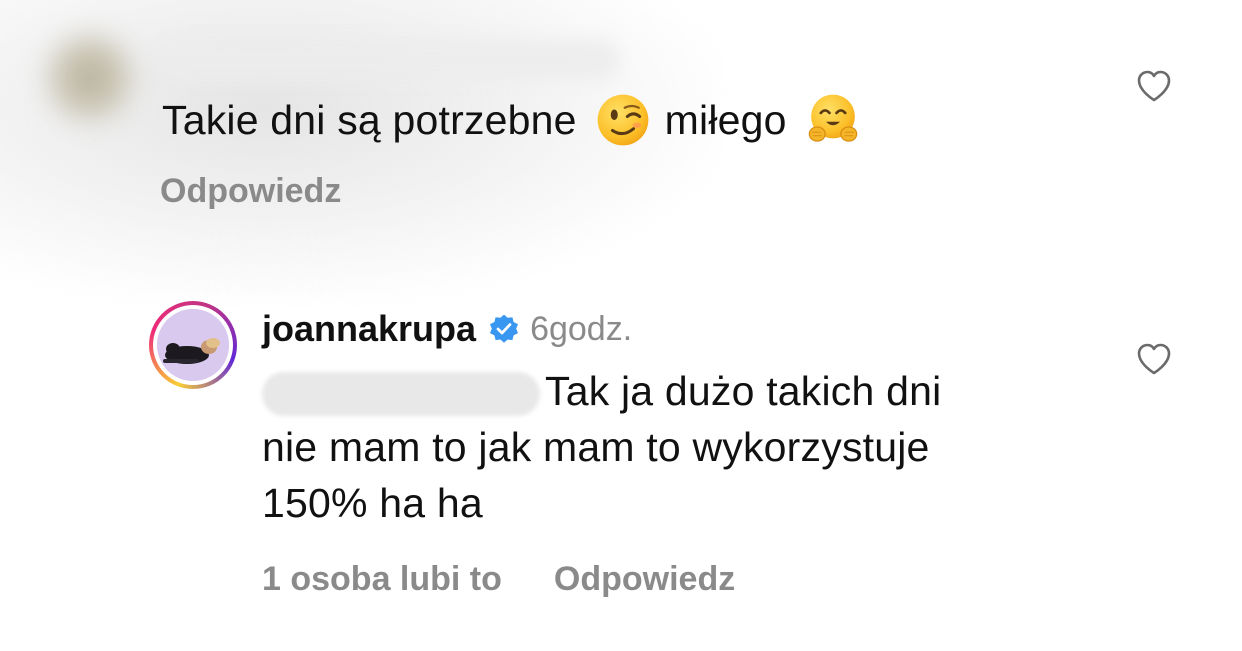 This screenshot has height=651, width=1242. What do you see at coordinates (390, 60) in the screenshot?
I see `blurred-username` at bounding box center [390, 60].